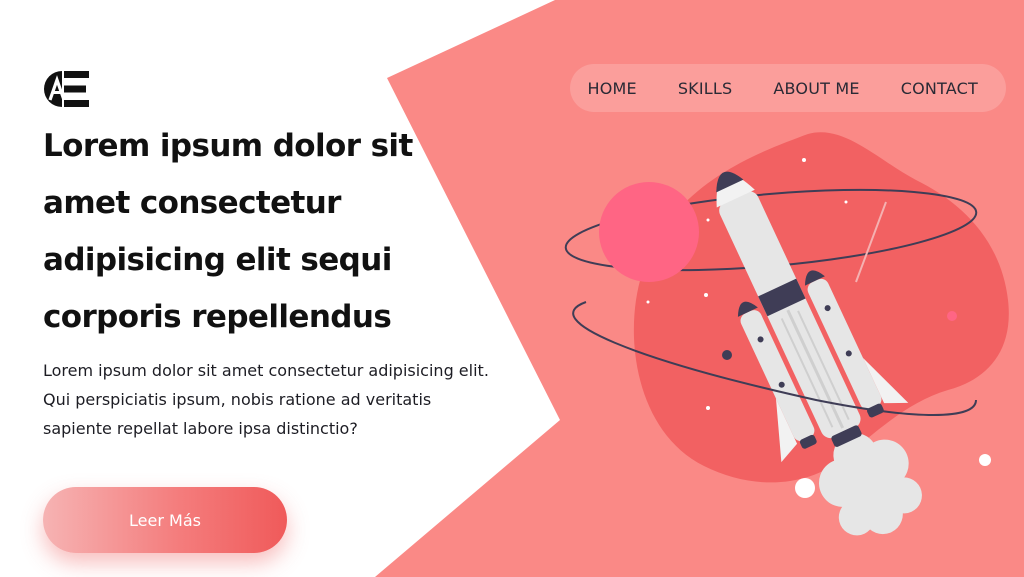  What do you see at coordinates (952, 316) in the screenshot?
I see `star-pink` at bounding box center [952, 316].